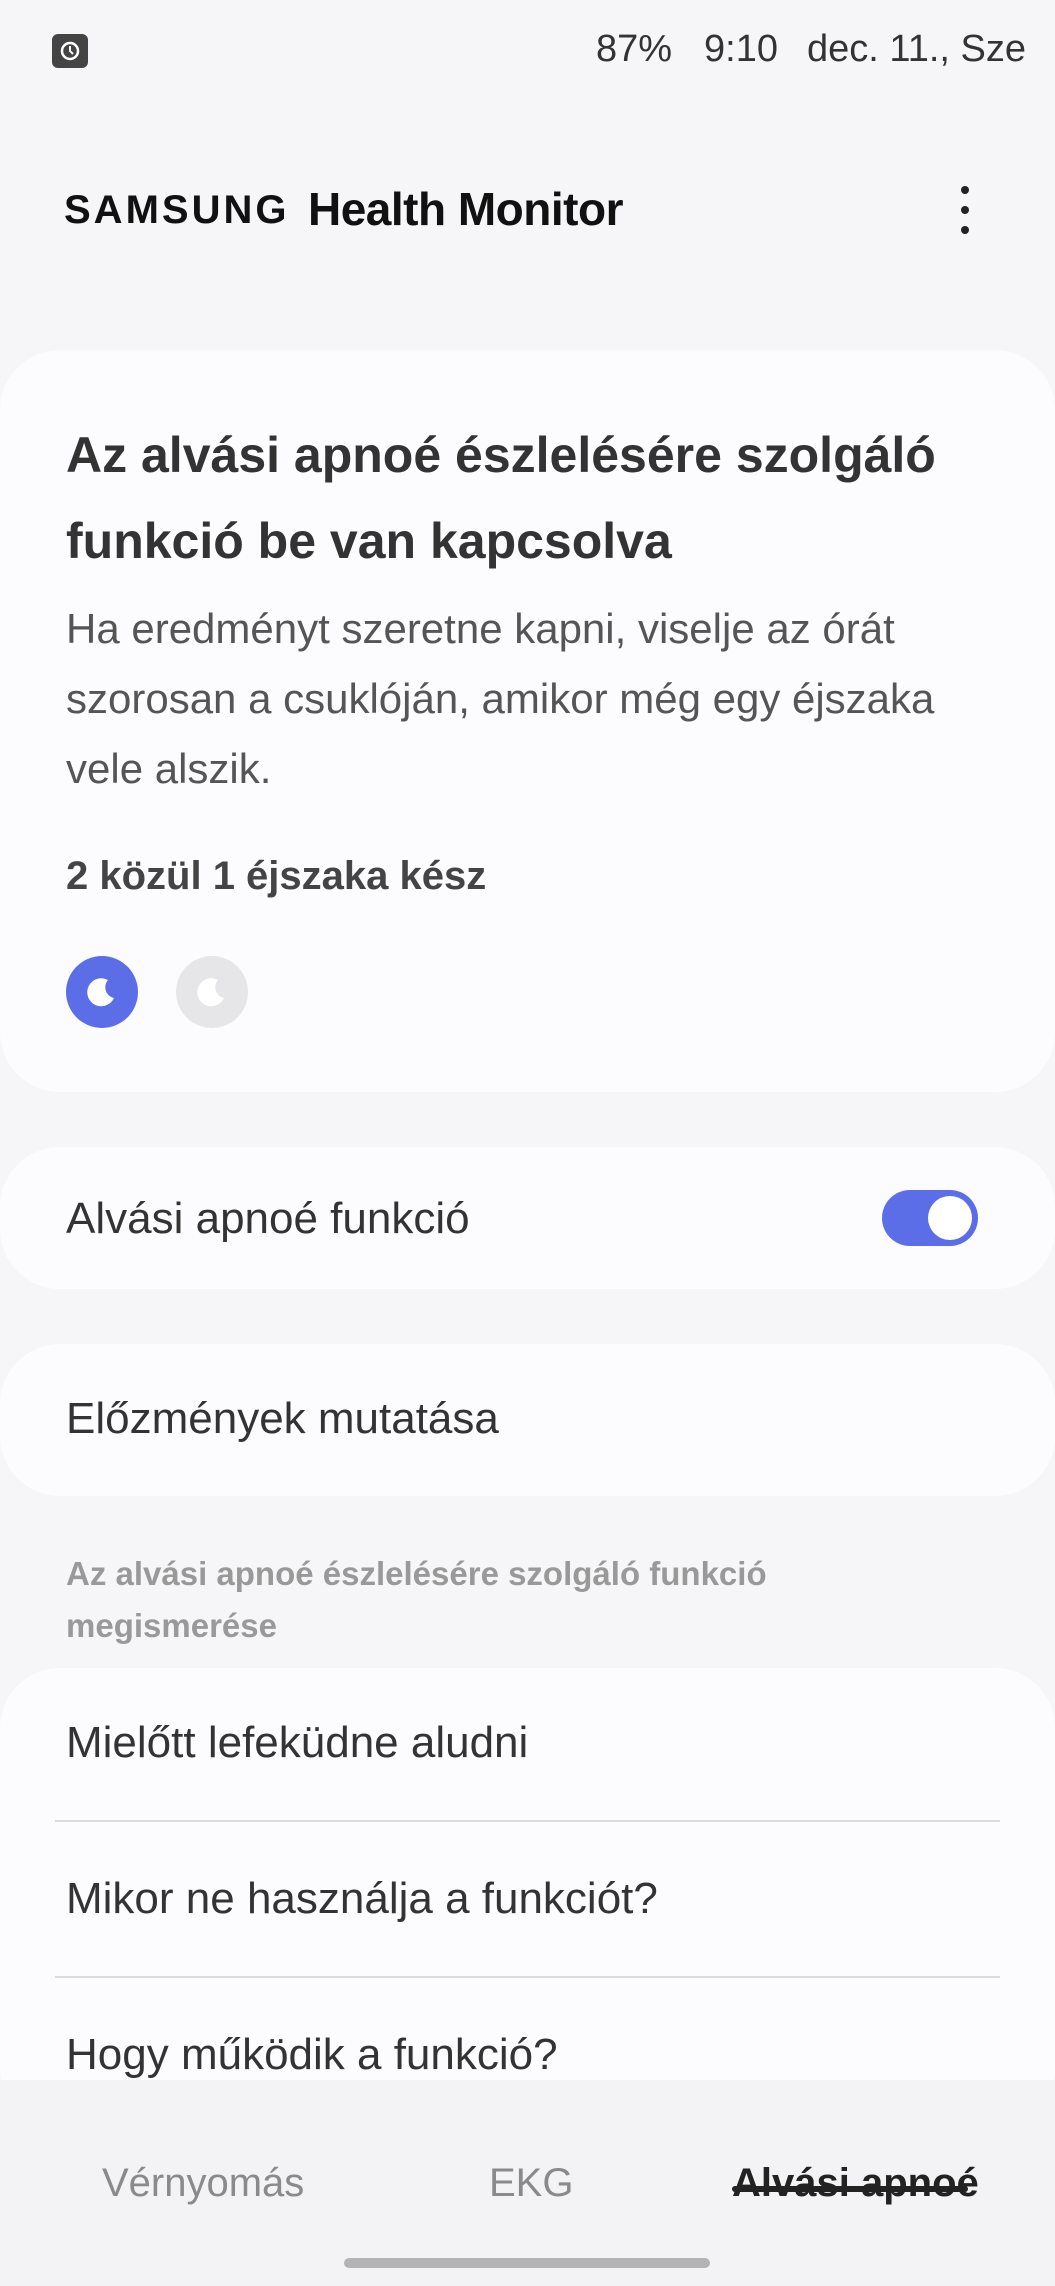 This screenshot has height=2286, width=1055. I want to click on sync-icon, so click(70, 51).